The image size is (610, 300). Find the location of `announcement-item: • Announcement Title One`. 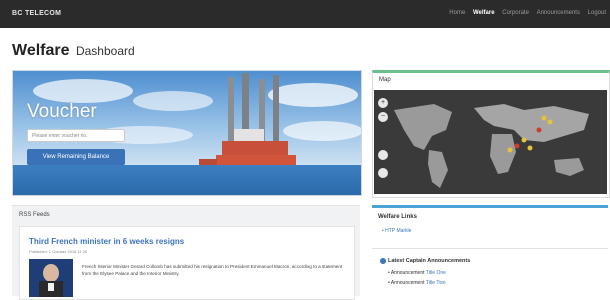

announcement-item: • Announcement Title One is located at coordinates (417, 273).